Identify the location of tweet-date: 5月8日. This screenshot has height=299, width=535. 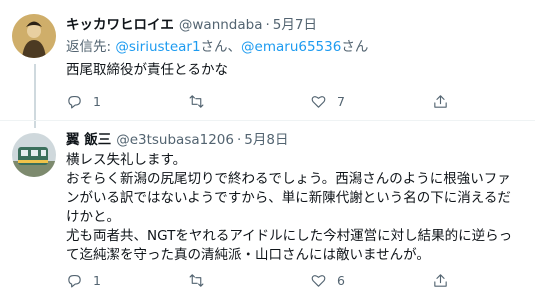
(266, 140).